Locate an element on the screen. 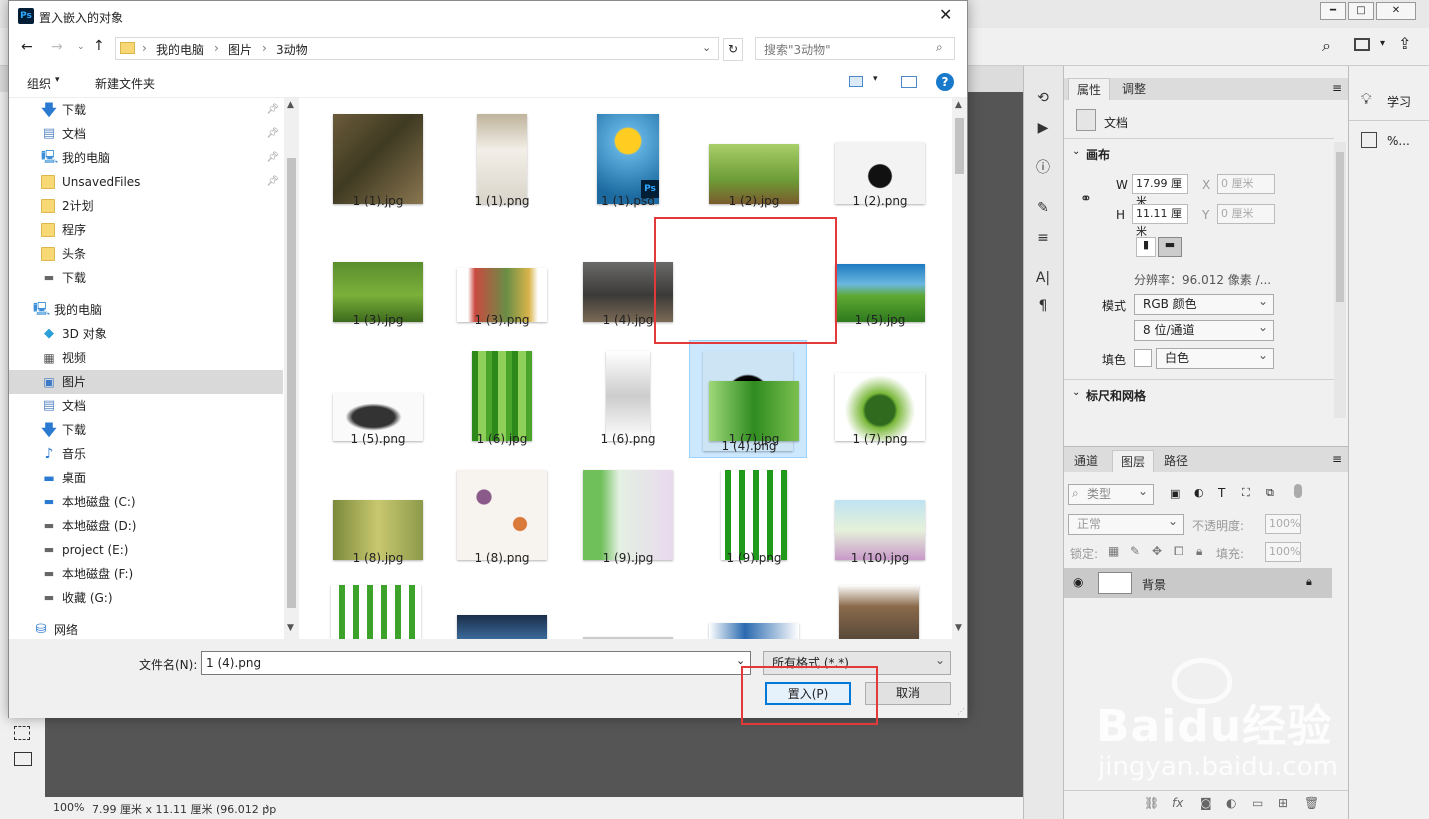 This screenshot has height=819, width=1429. file-item: 1 (6).png is located at coordinates (628, 401).